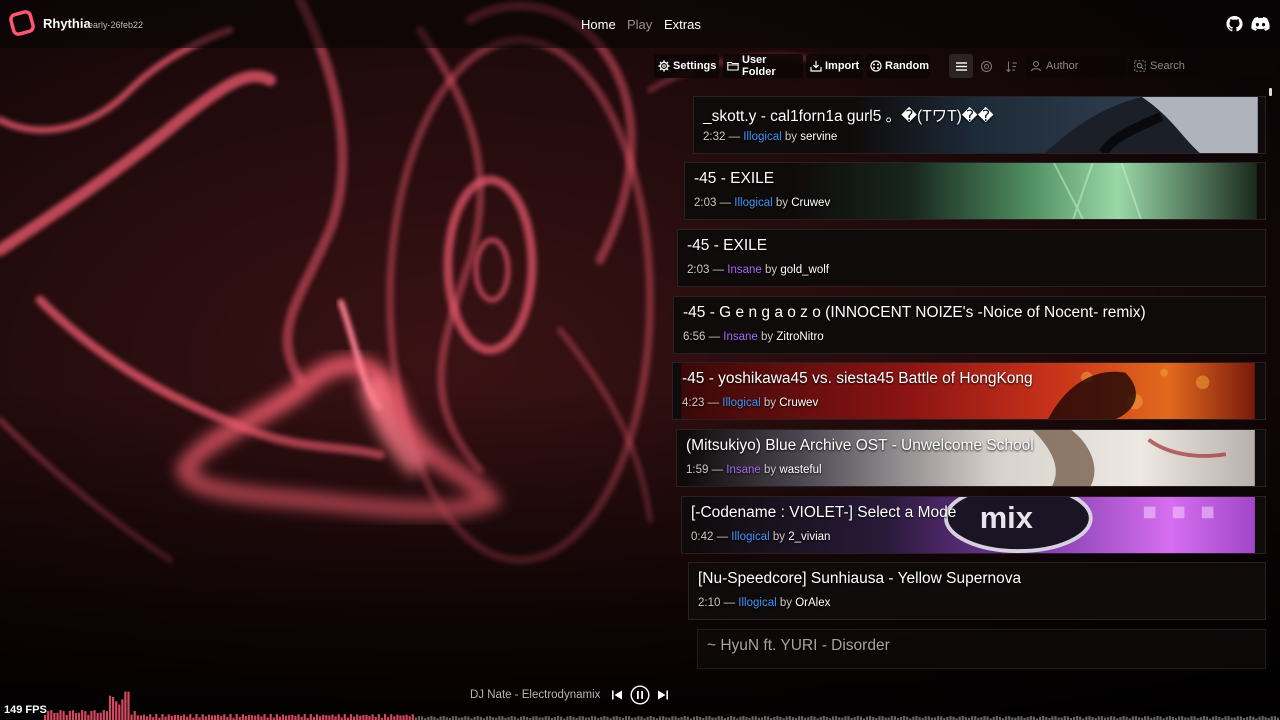 The width and height of the screenshot is (1280, 720). I want to click on discord-icon, so click(1260, 24).